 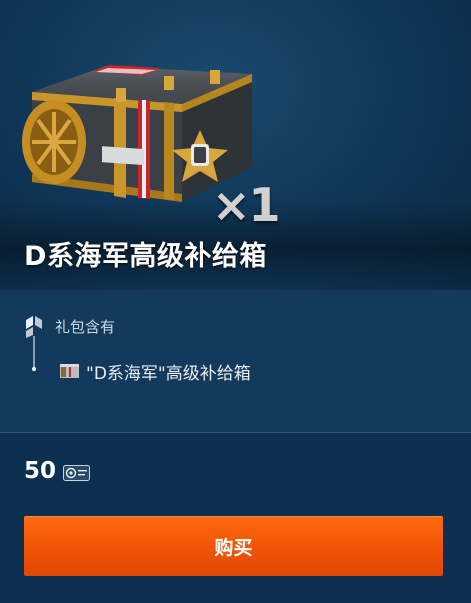 What do you see at coordinates (235, 432) in the screenshot?
I see `divider` at bounding box center [235, 432].